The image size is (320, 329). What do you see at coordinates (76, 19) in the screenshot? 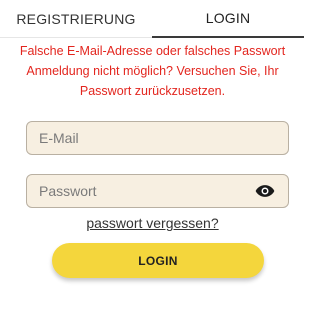
I see `tab-registrierung: REGISTRIERUNG` at bounding box center [76, 19].